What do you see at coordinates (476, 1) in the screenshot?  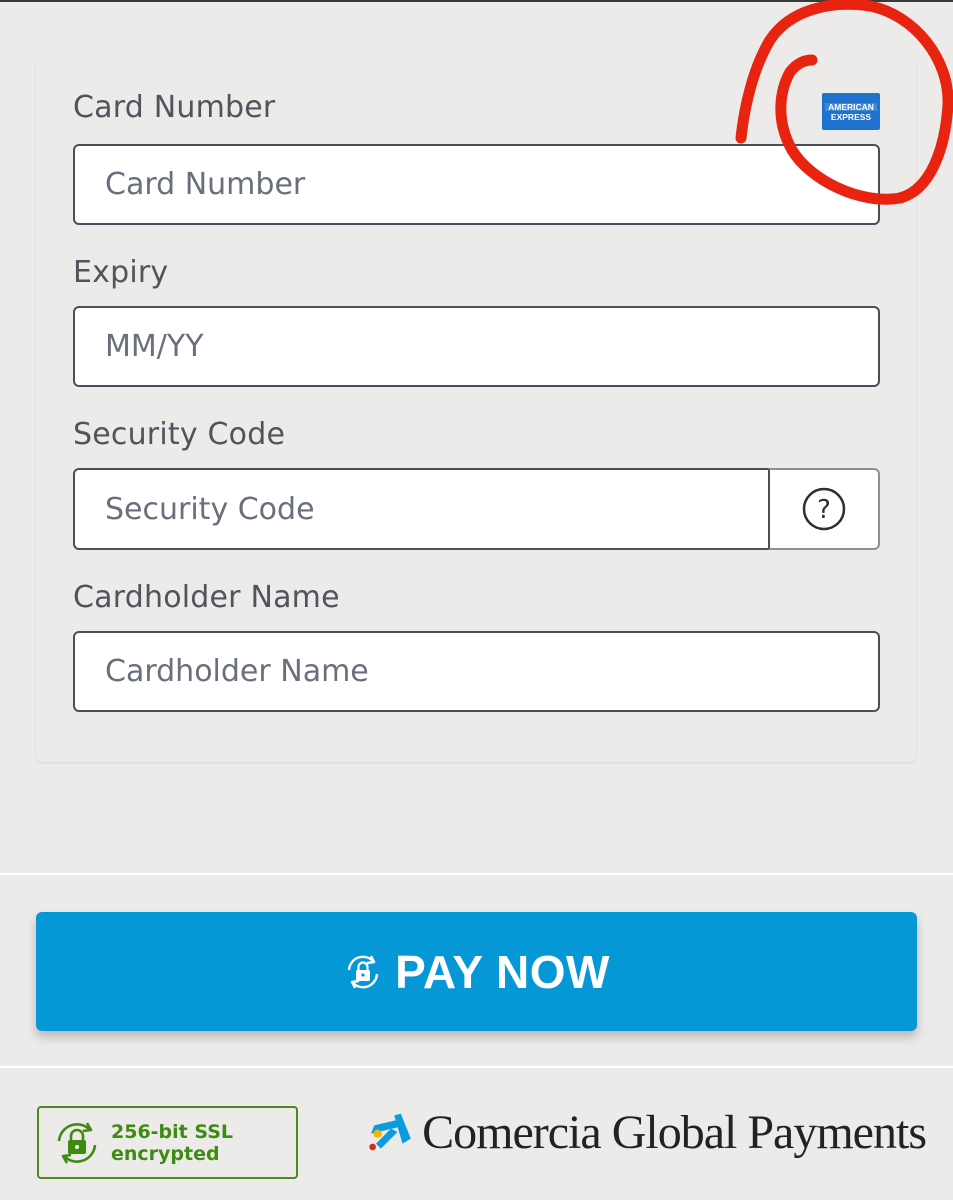 I see `top-border` at bounding box center [476, 1].